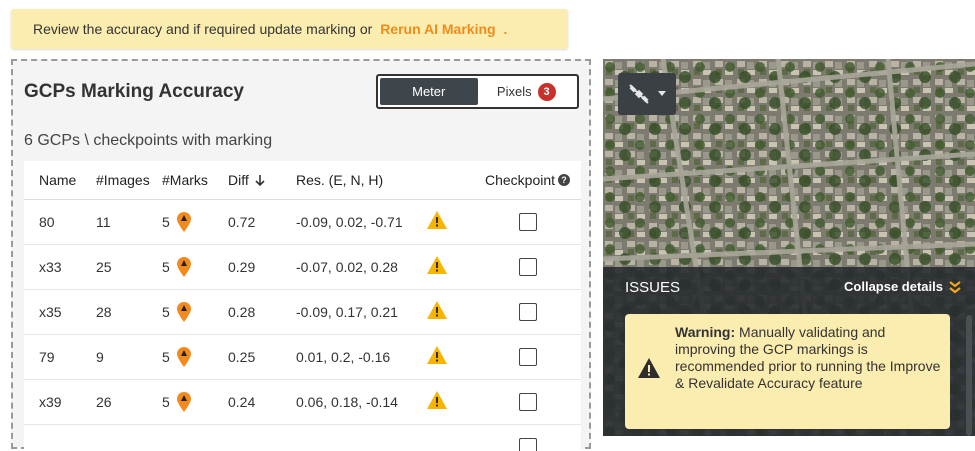  What do you see at coordinates (129, 180) in the screenshot?
I see `col-images-header: #Images` at bounding box center [129, 180].